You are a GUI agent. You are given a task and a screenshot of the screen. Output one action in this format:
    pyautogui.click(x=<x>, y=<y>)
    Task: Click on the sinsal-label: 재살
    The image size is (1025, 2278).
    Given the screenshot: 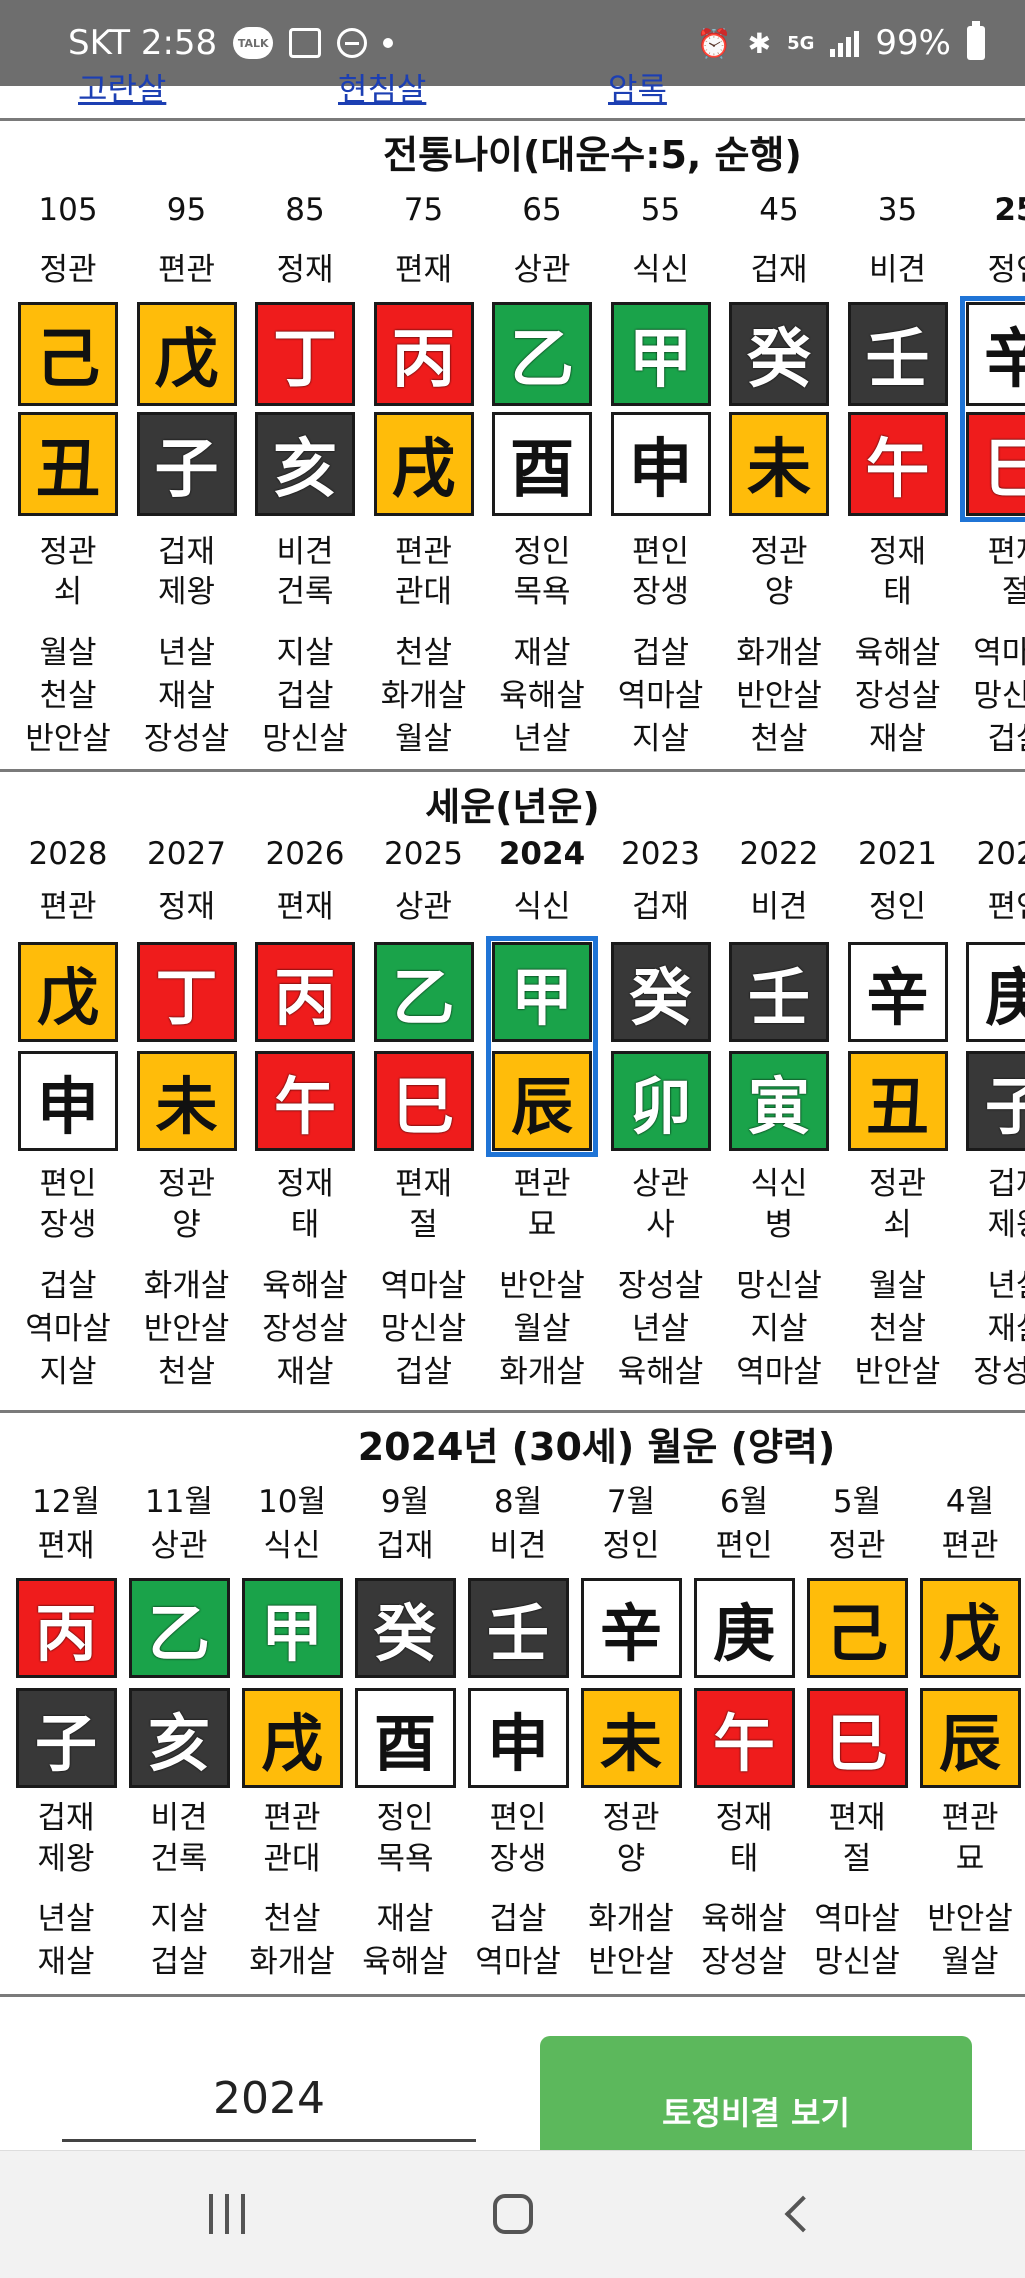 What is the action you would take?
    pyautogui.click(x=186, y=696)
    